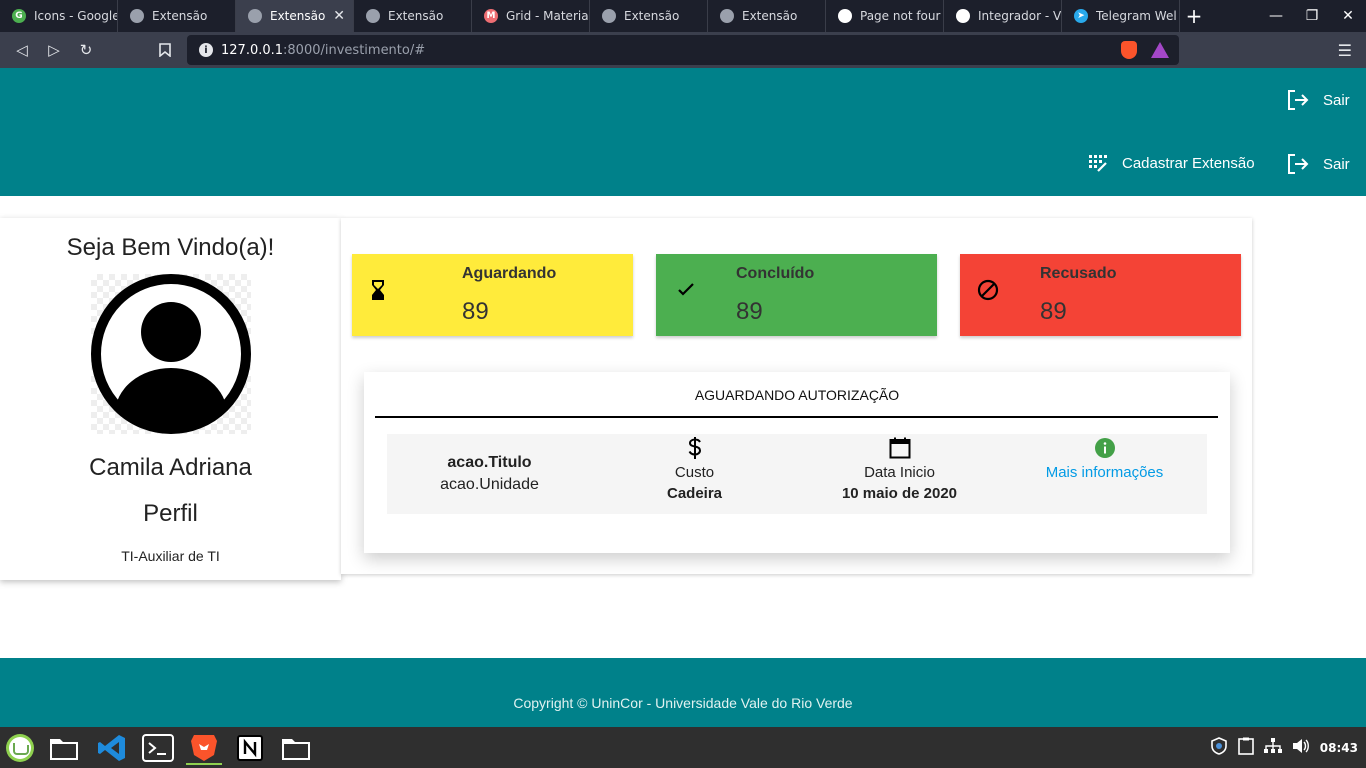  I want to click on browser-tab: Page not four, so click(885, 16).